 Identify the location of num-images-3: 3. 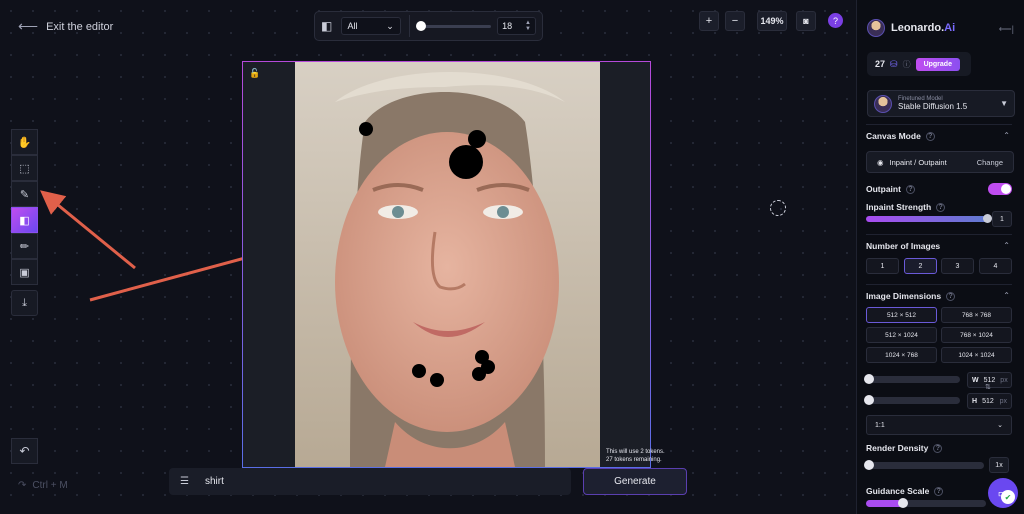
(957, 266).